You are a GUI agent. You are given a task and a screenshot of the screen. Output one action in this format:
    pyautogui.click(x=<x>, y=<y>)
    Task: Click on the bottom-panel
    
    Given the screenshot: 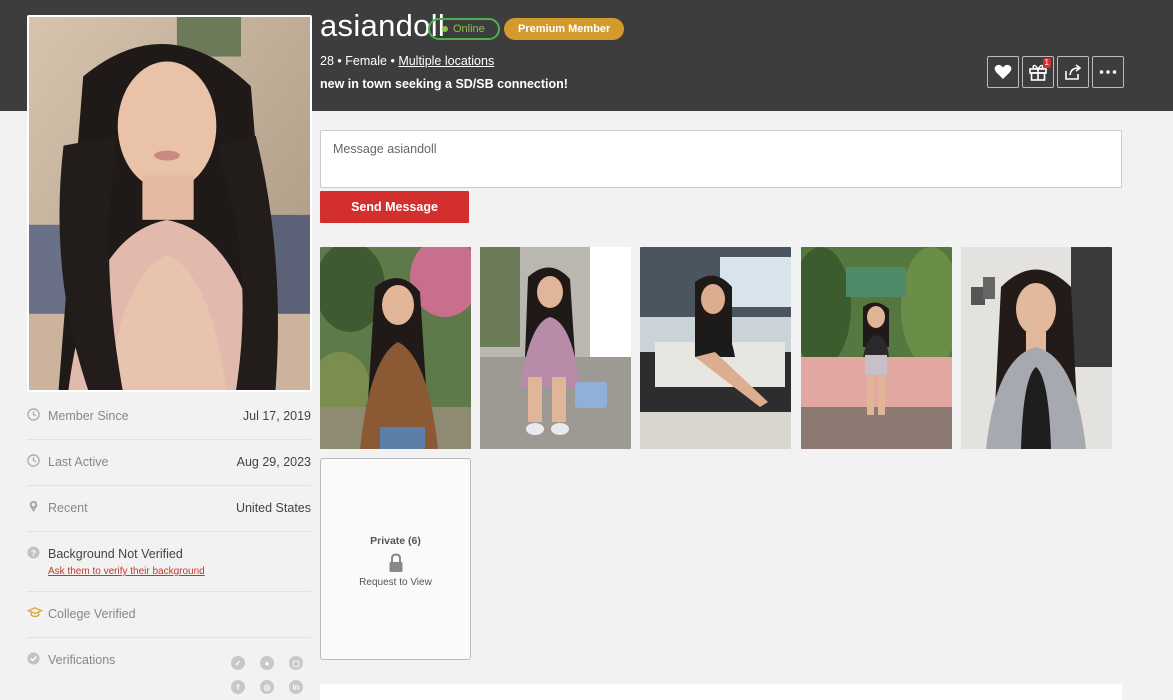 What is the action you would take?
    pyautogui.click(x=721, y=692)
    